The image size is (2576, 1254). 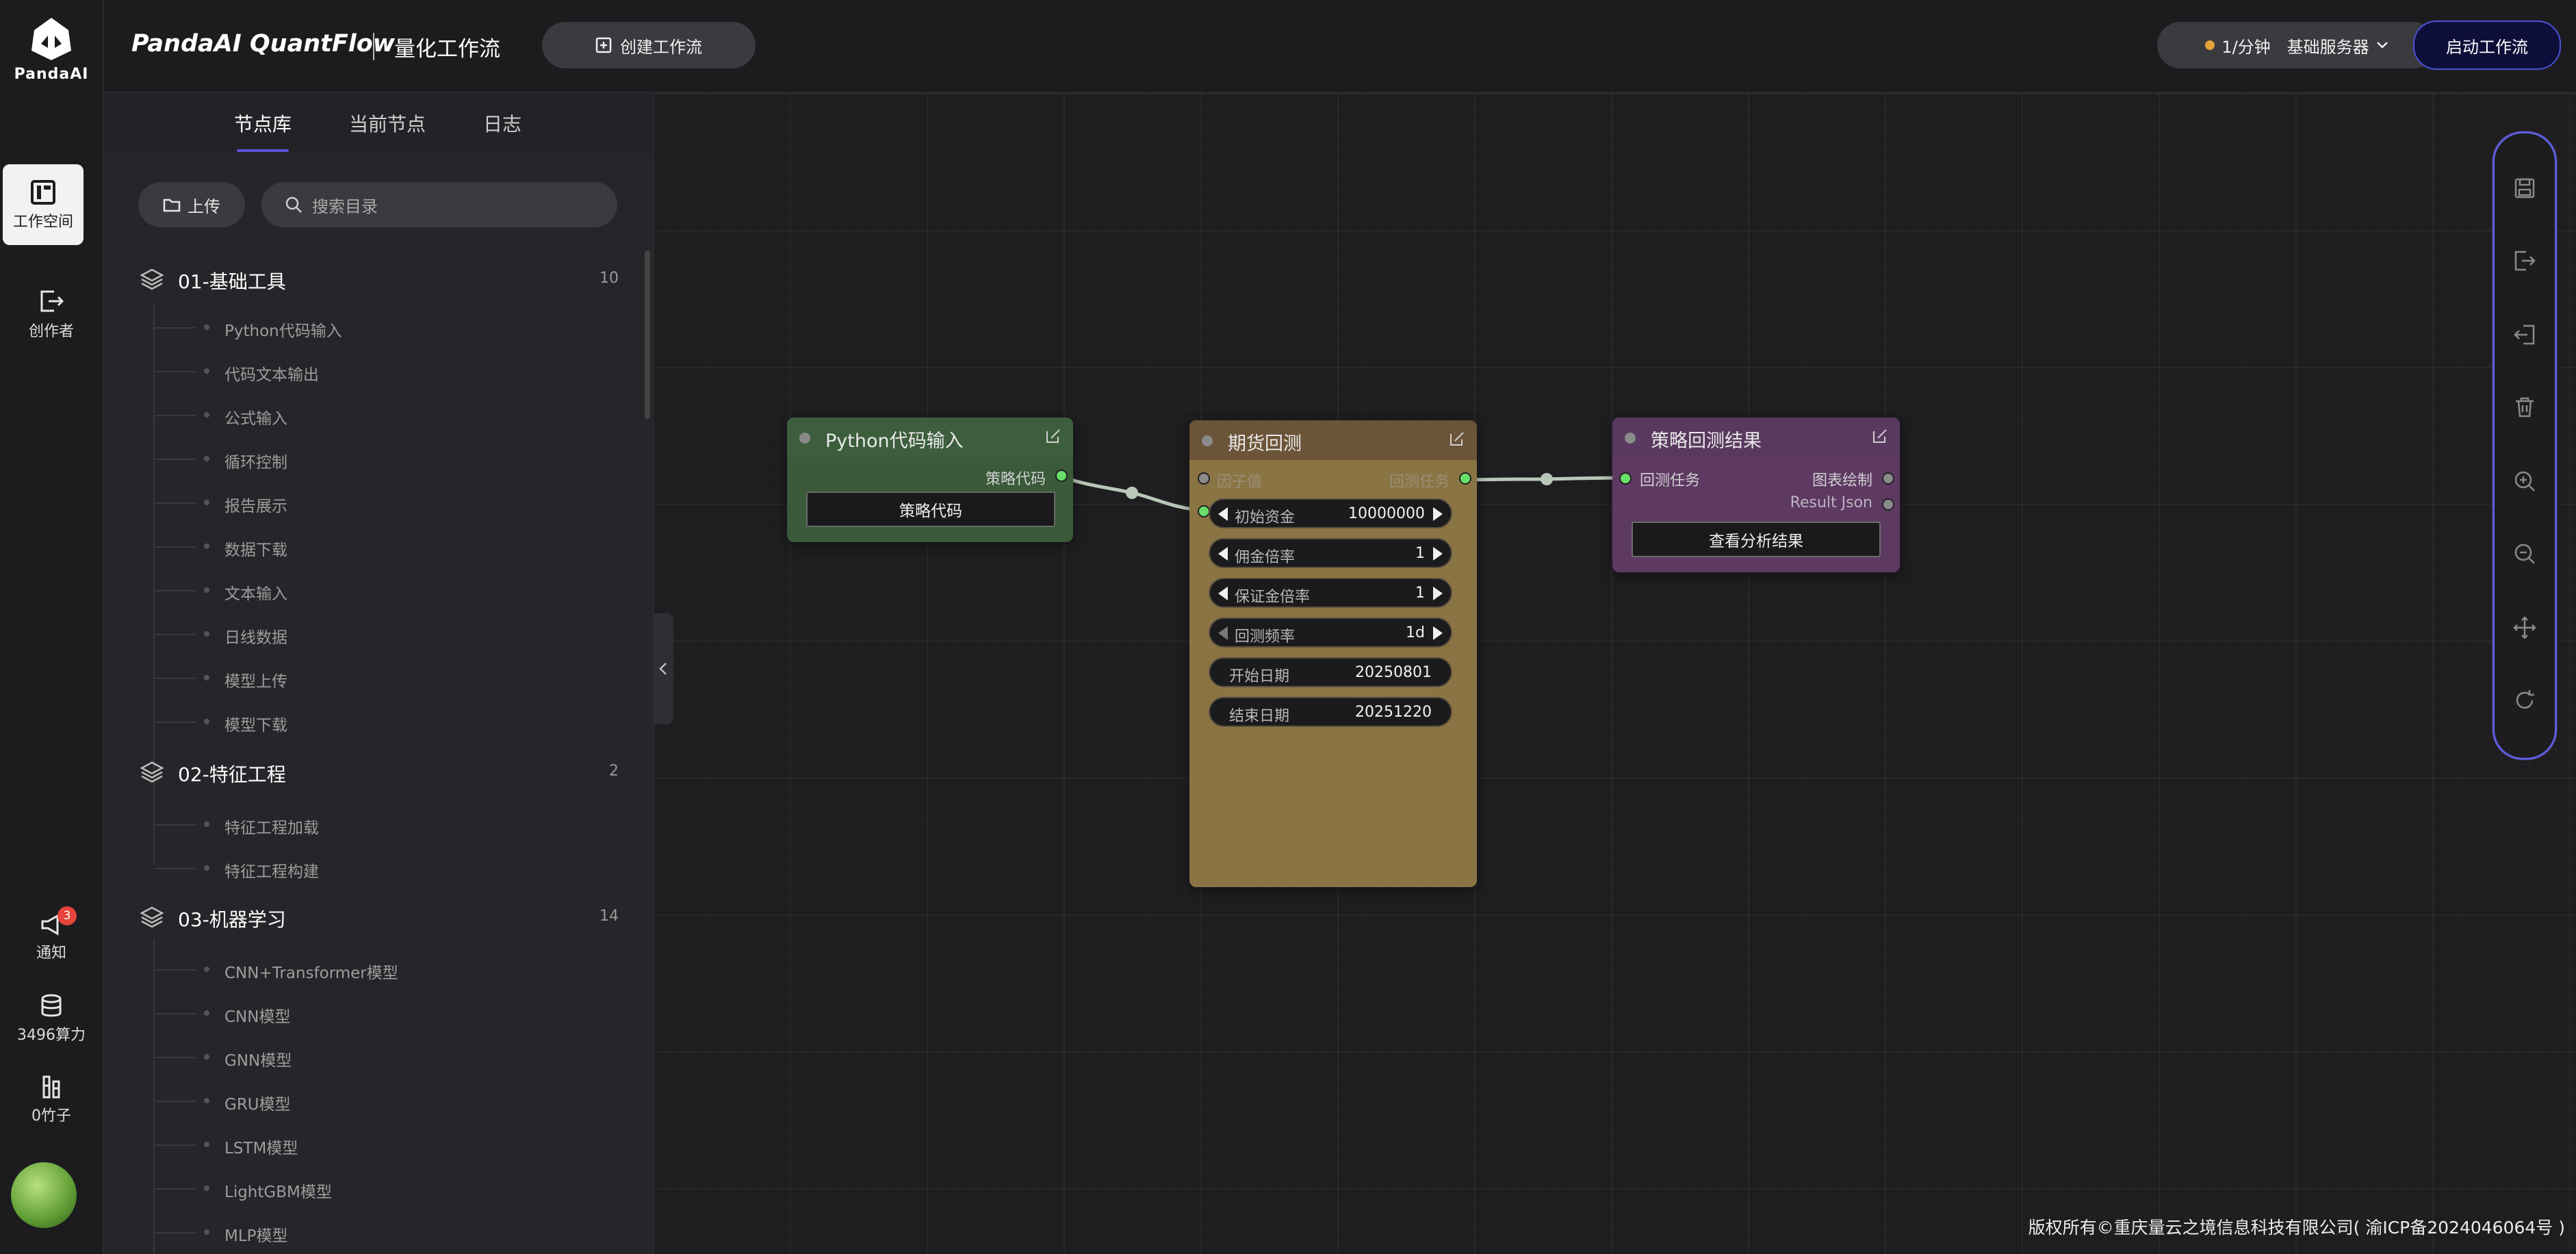 What do you see at coordinates (223, 1059) in the screenshot?
I see `list-item: GNN模型` at bounding box center [223, 1059].